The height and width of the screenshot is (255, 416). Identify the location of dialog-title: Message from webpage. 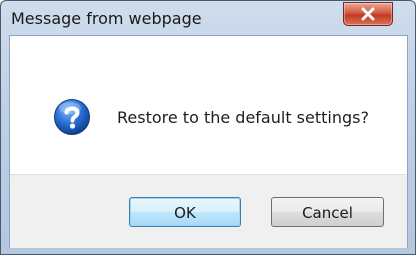
(106, 18).